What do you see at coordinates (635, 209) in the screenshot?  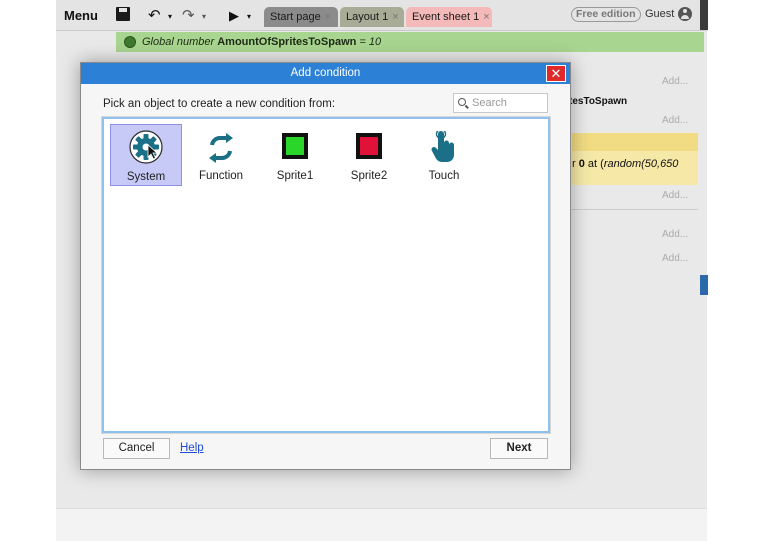 I see `divider` at bounding box center [635, 209].